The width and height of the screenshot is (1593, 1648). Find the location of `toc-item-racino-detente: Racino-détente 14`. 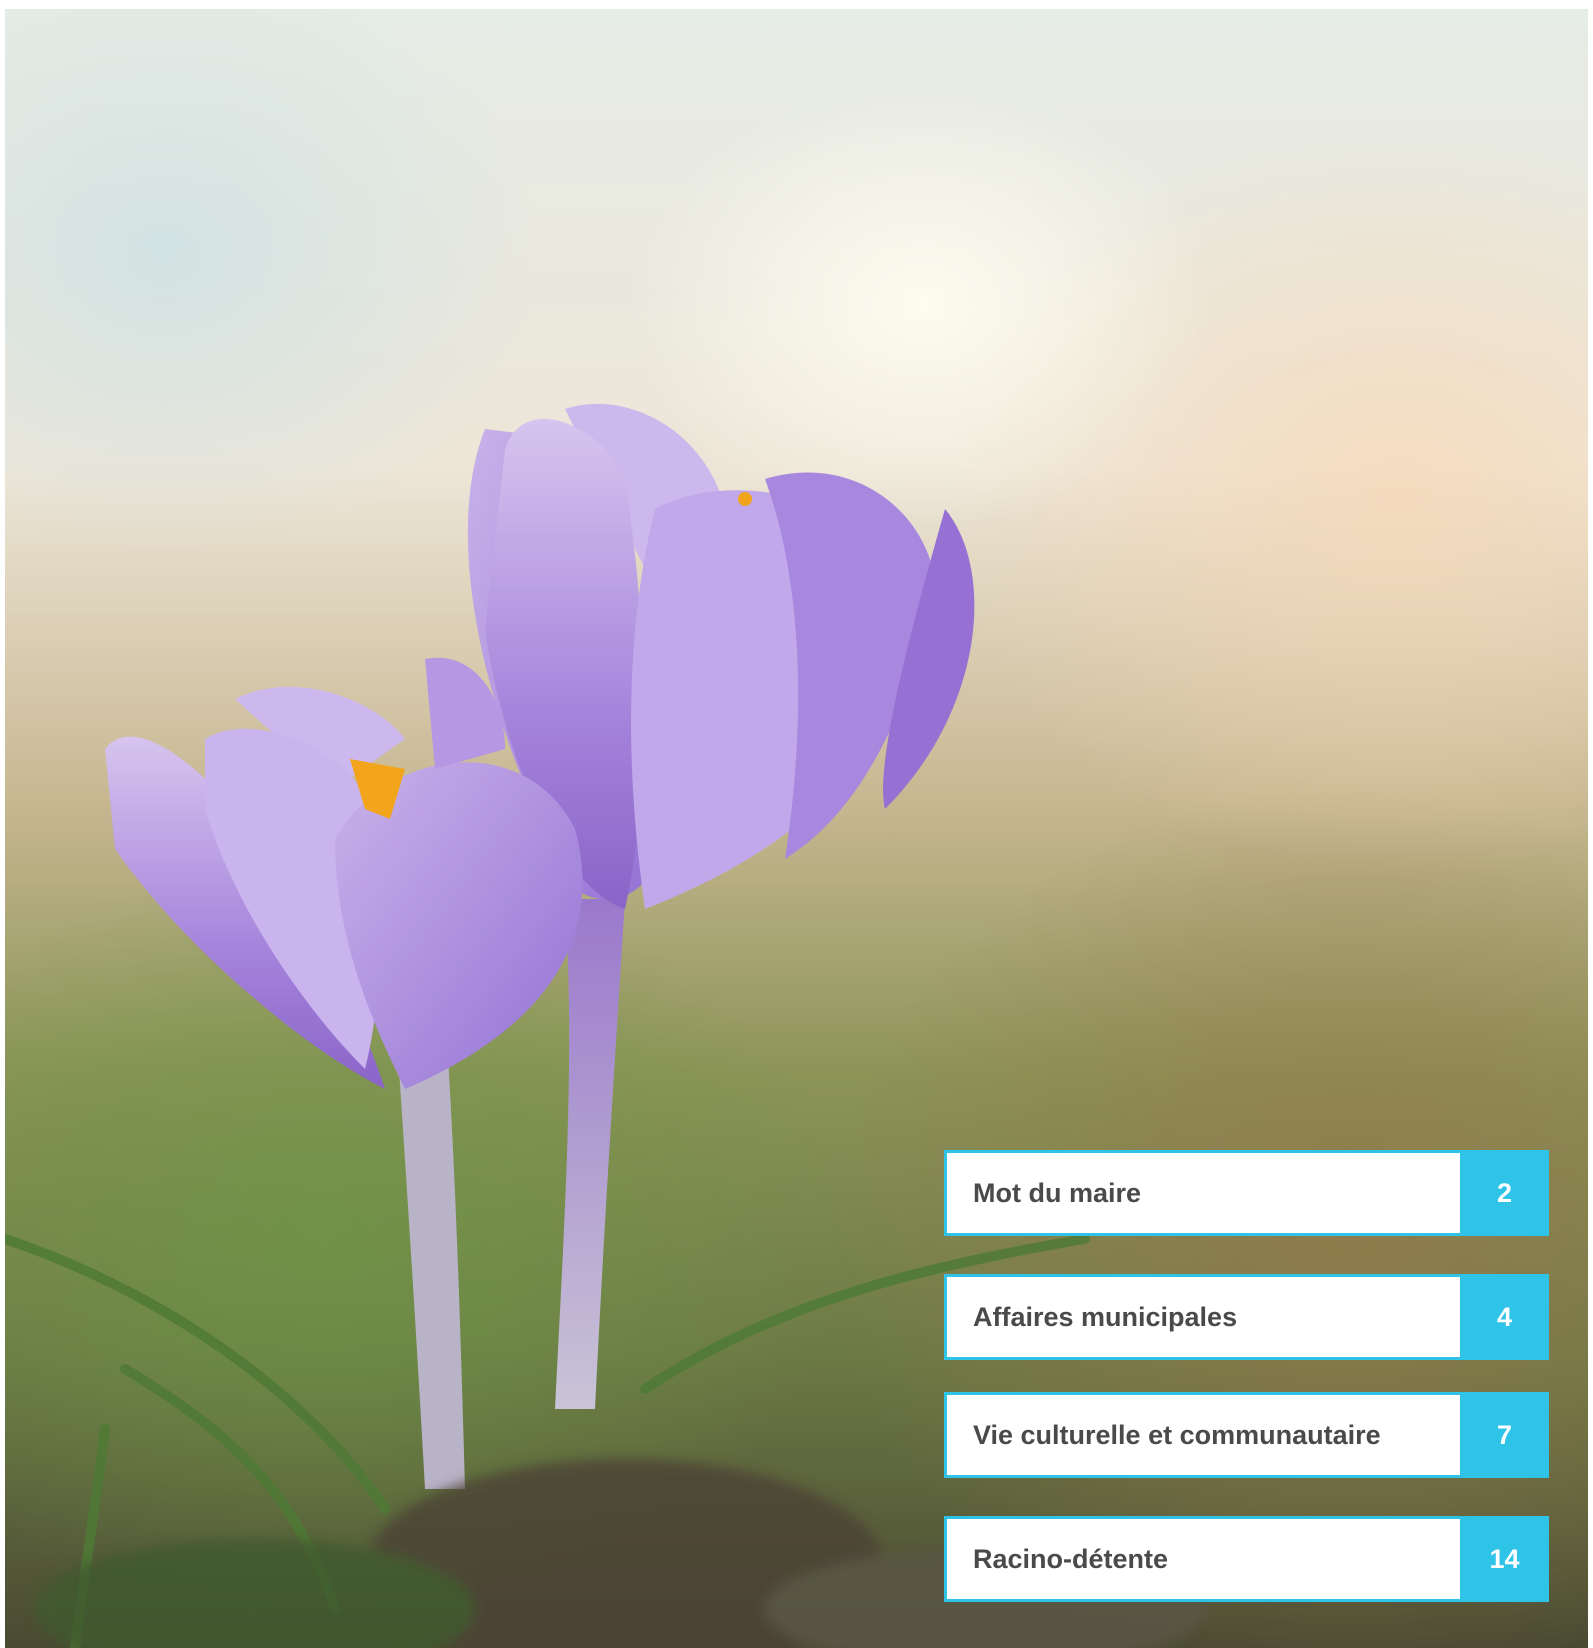

toc-item-racino-detente: Racino-détente 14 is located at coordinates (1246, 1559).